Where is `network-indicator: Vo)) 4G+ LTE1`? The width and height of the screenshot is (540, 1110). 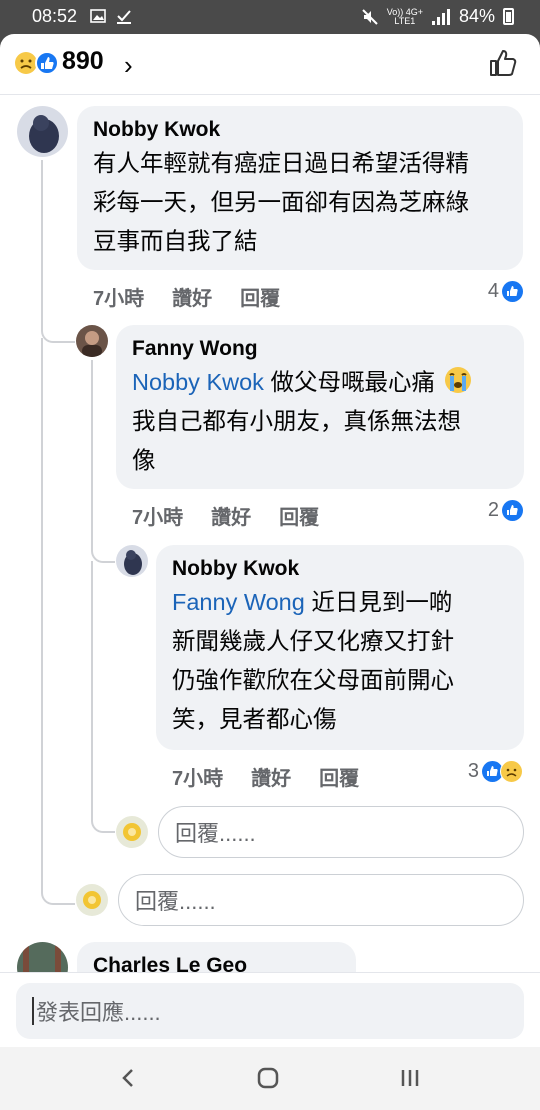 network-indicator: Vo)) 4G+ LTE1 is located at coordinates (404, 16).